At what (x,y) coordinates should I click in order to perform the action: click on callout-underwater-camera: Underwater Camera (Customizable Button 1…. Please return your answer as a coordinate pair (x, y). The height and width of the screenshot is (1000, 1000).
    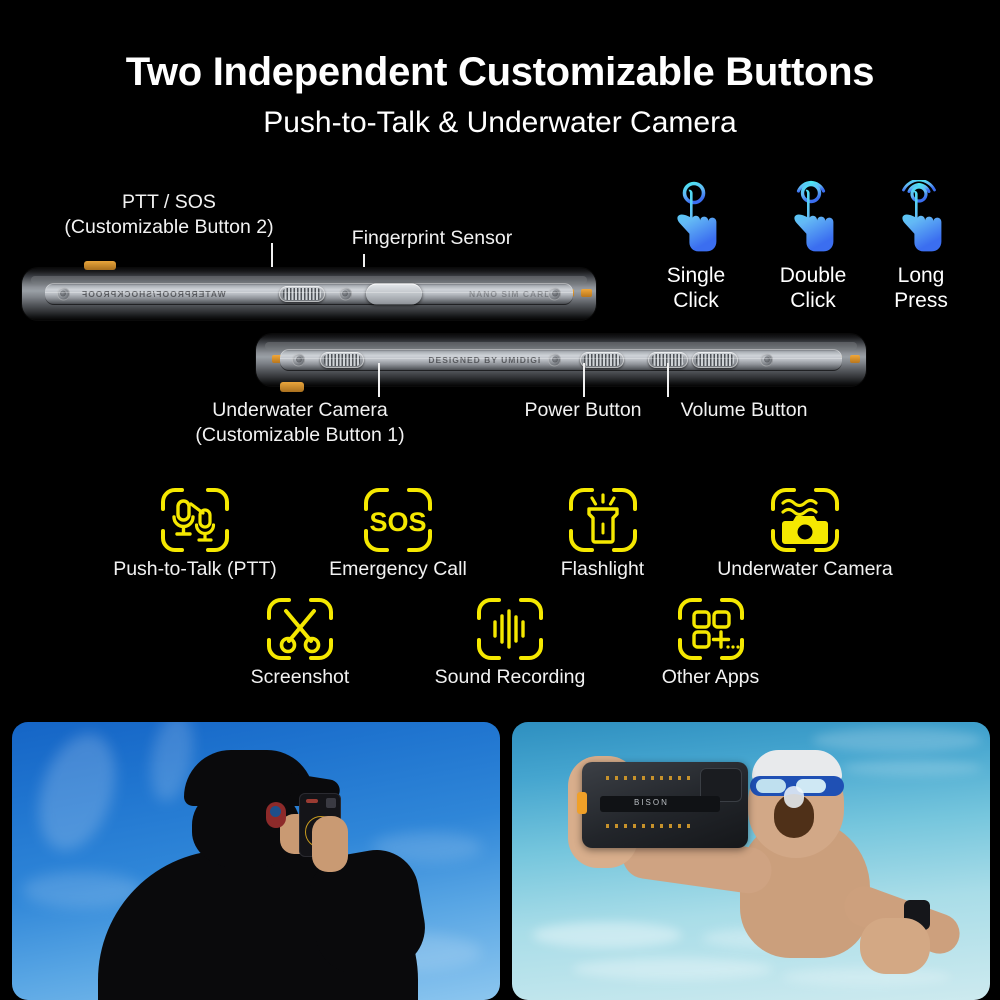
    Looking at the image, I should click on (300, 423).